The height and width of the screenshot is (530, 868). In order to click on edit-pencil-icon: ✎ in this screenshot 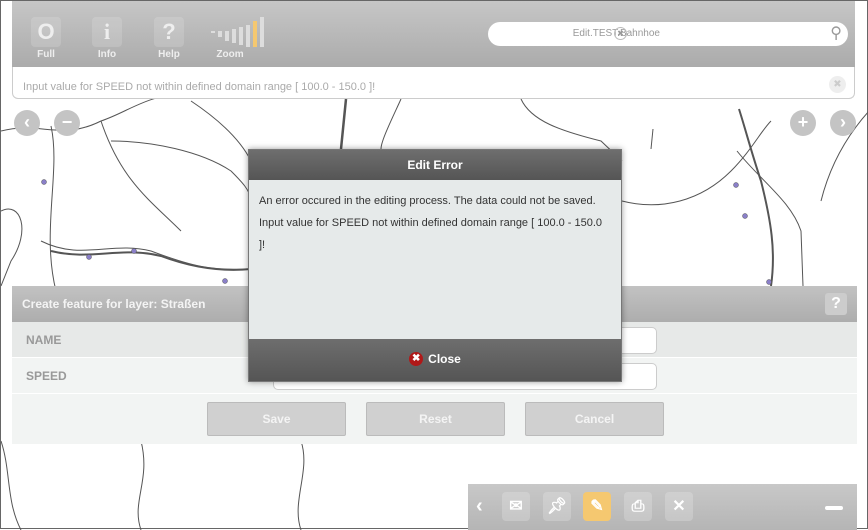, I will do `click(597, 506)`.